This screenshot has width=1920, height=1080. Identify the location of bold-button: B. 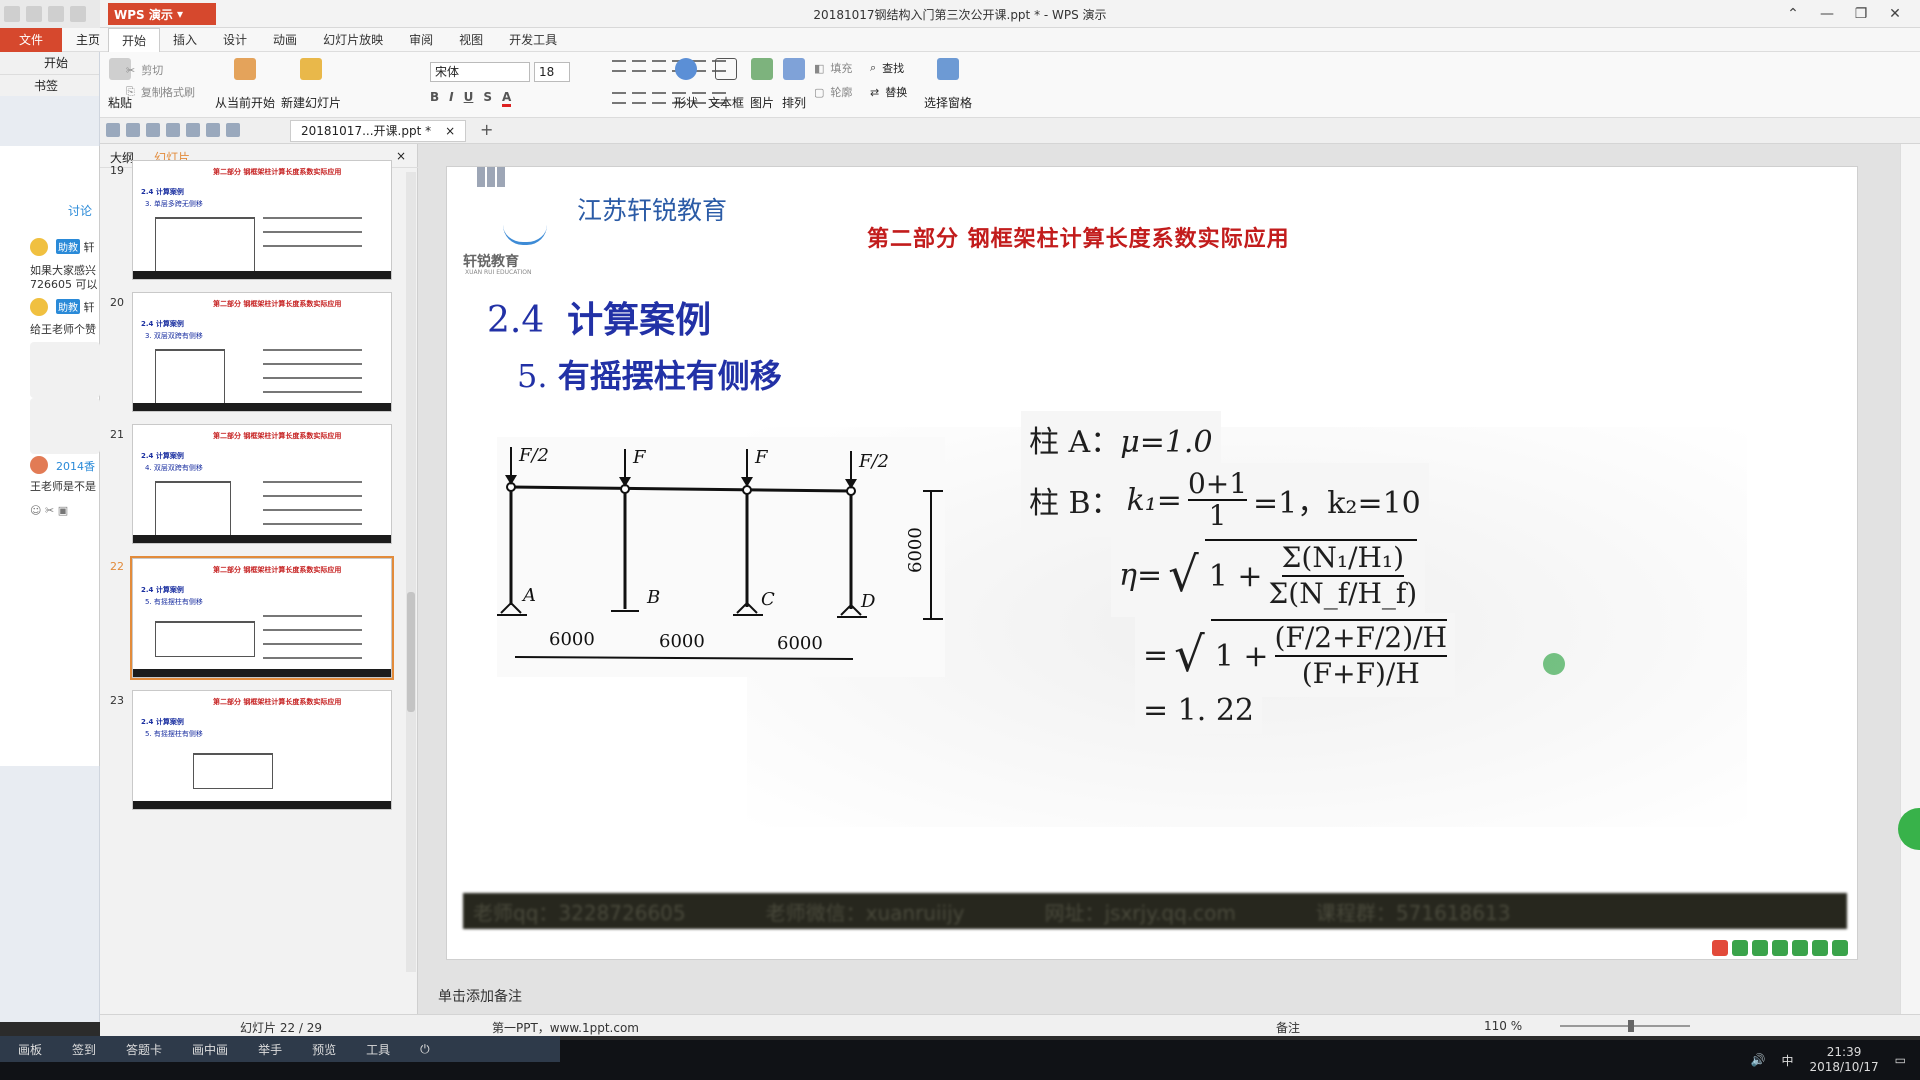
(434, 98).